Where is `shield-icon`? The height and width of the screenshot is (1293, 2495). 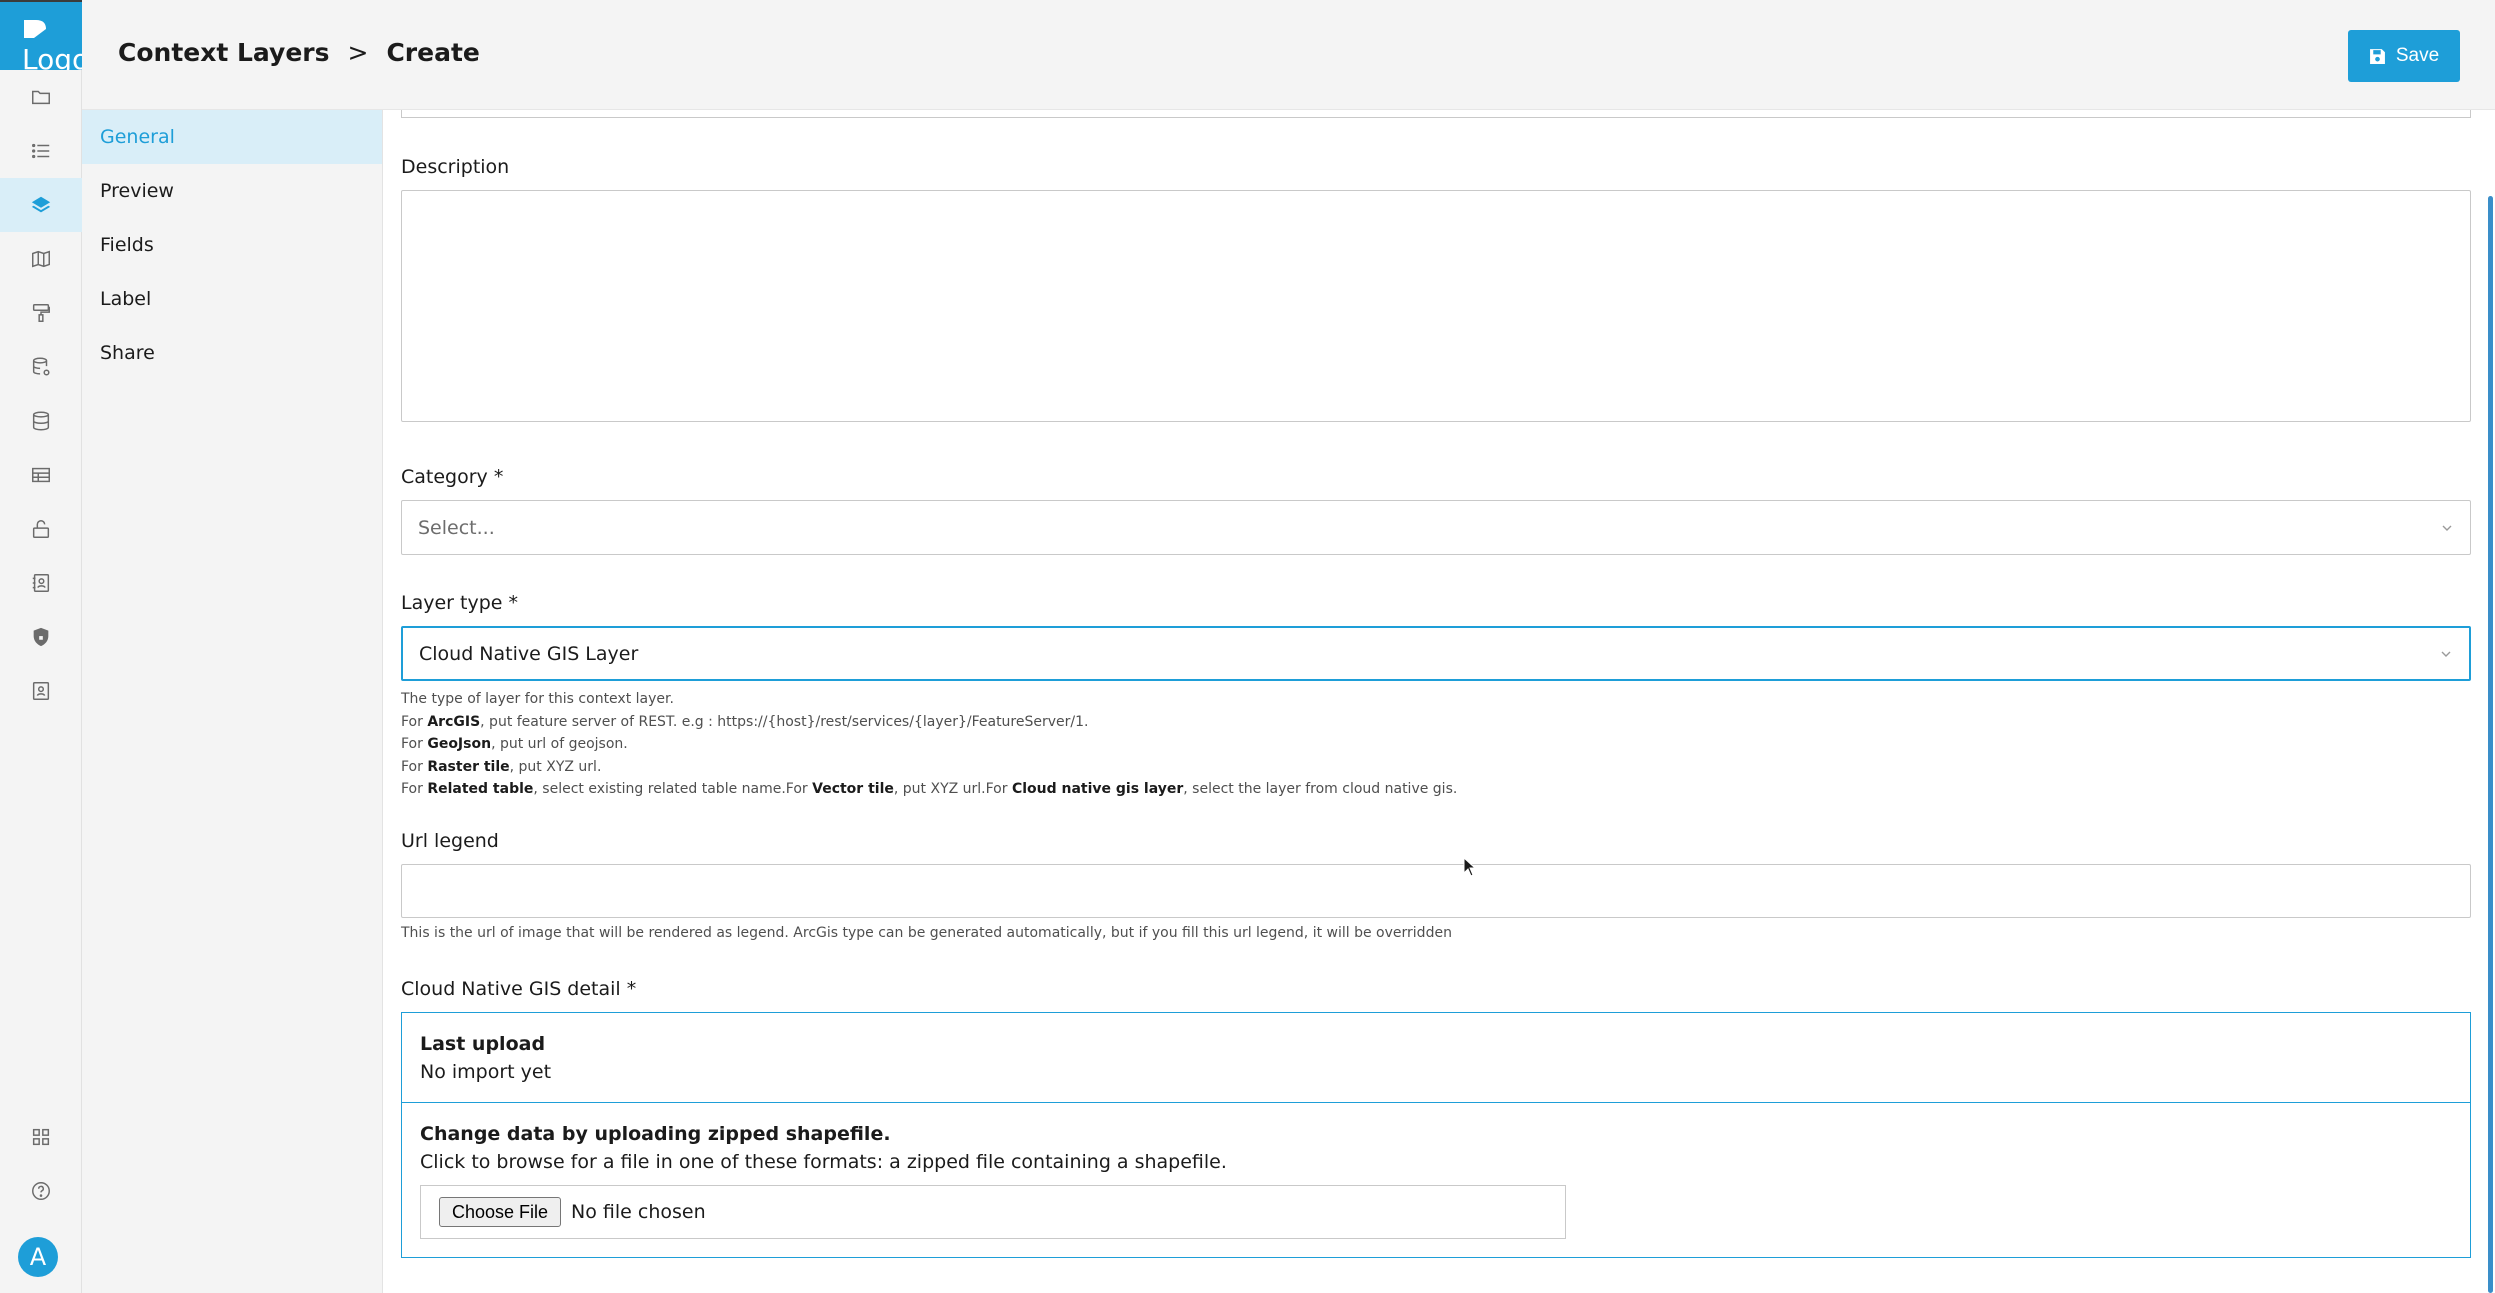 shield-icon is located at coordinates (41, 637).